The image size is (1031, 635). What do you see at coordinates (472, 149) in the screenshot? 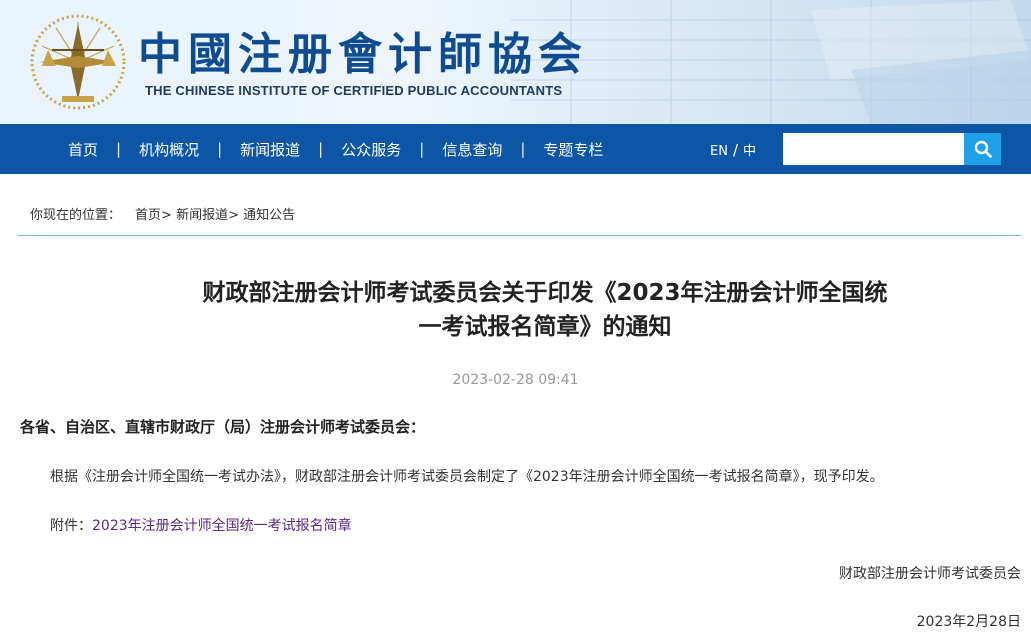
I see `nav-item-info-query: 信息查询` at bounding box center [472, 149].